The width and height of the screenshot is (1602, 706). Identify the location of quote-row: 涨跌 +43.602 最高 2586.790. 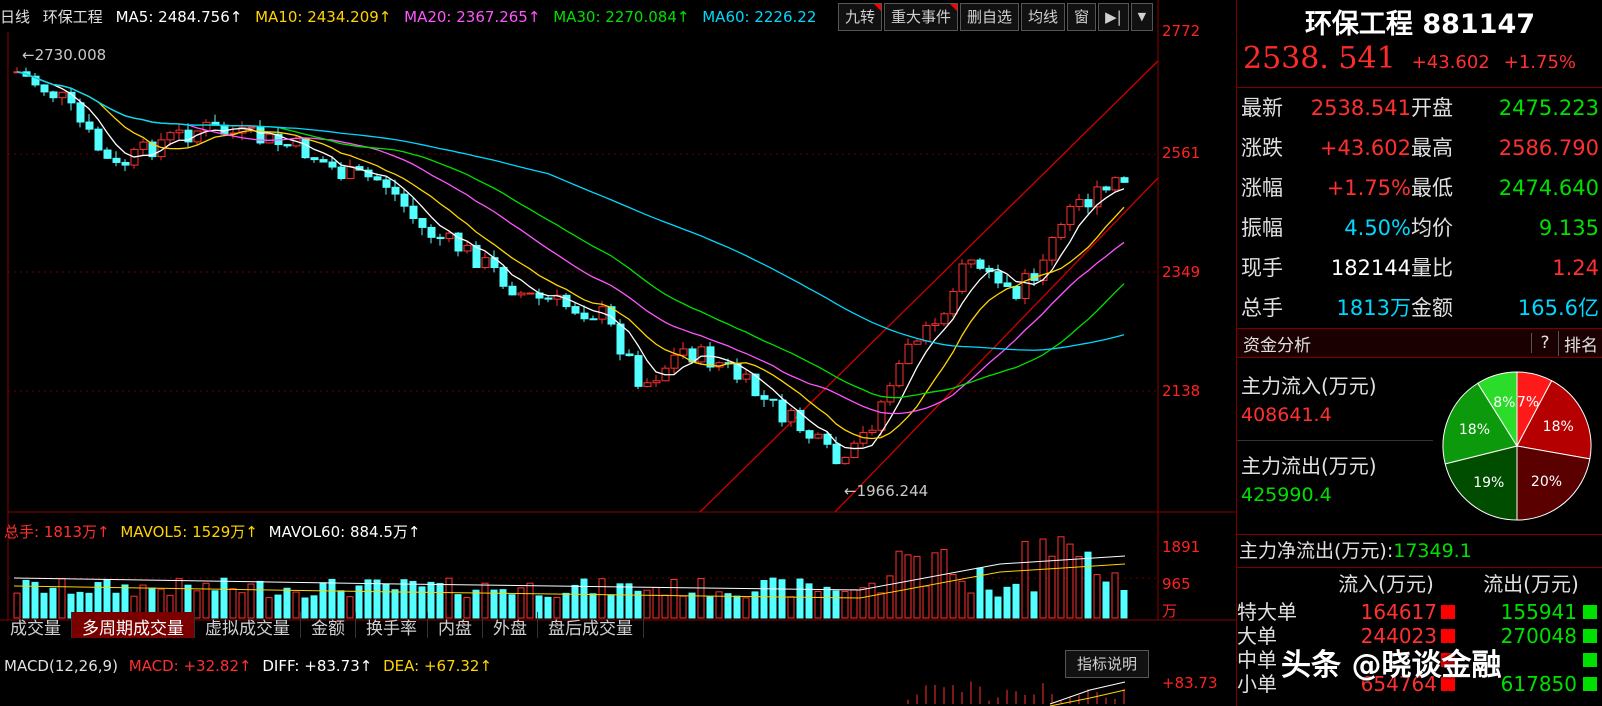
(1419, 148).